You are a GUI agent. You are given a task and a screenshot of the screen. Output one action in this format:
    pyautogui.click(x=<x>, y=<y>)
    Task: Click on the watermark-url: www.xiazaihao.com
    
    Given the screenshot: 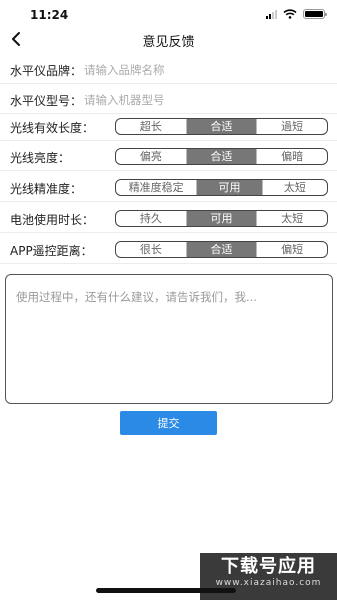 What is the action you would take?
    pyautogui.click(x=268, y=583)
    